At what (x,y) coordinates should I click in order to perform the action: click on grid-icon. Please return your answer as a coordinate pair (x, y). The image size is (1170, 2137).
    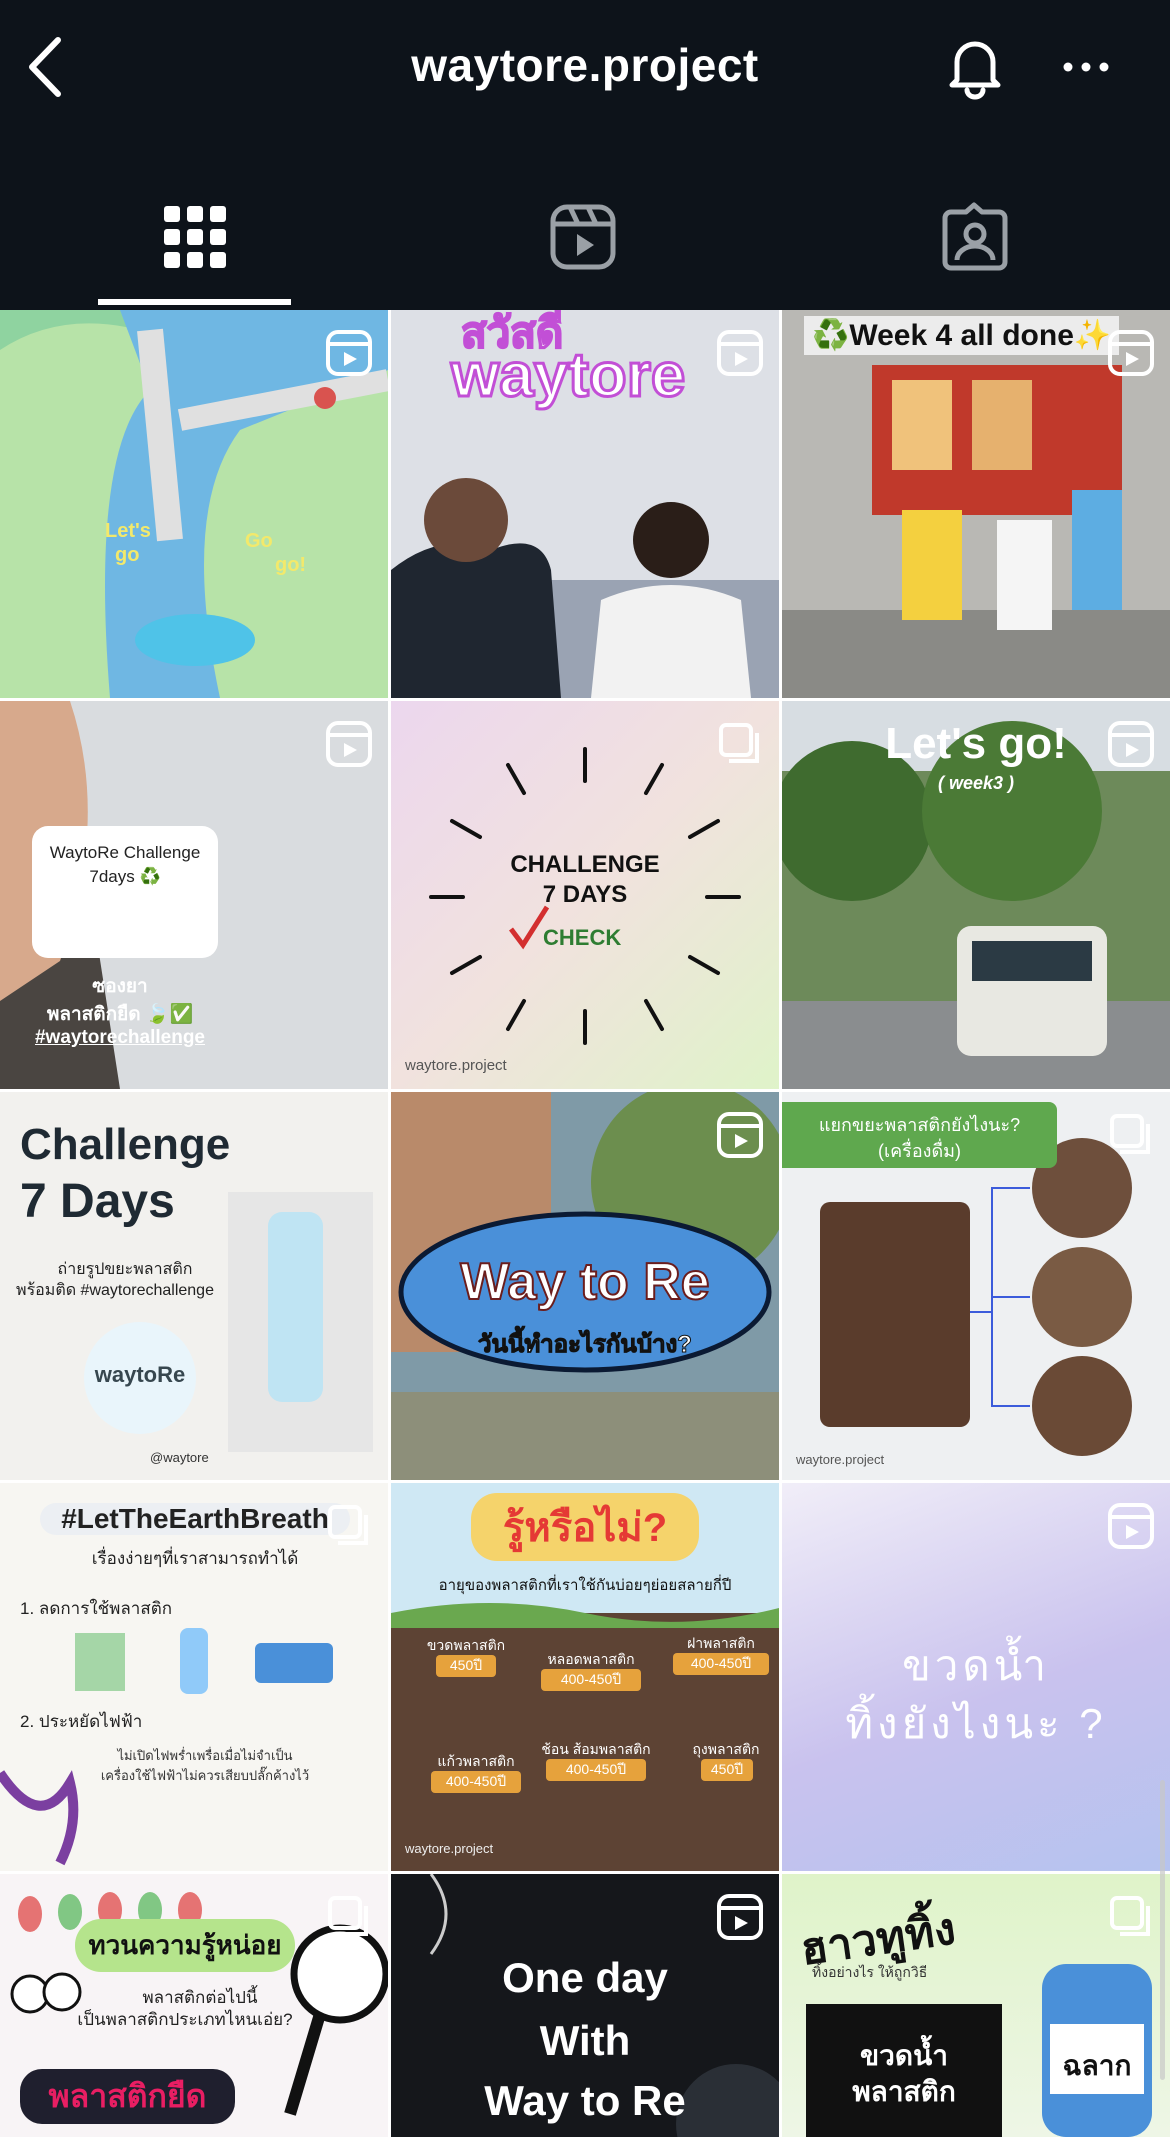
    Looking at the image, I should click on (195, 237).